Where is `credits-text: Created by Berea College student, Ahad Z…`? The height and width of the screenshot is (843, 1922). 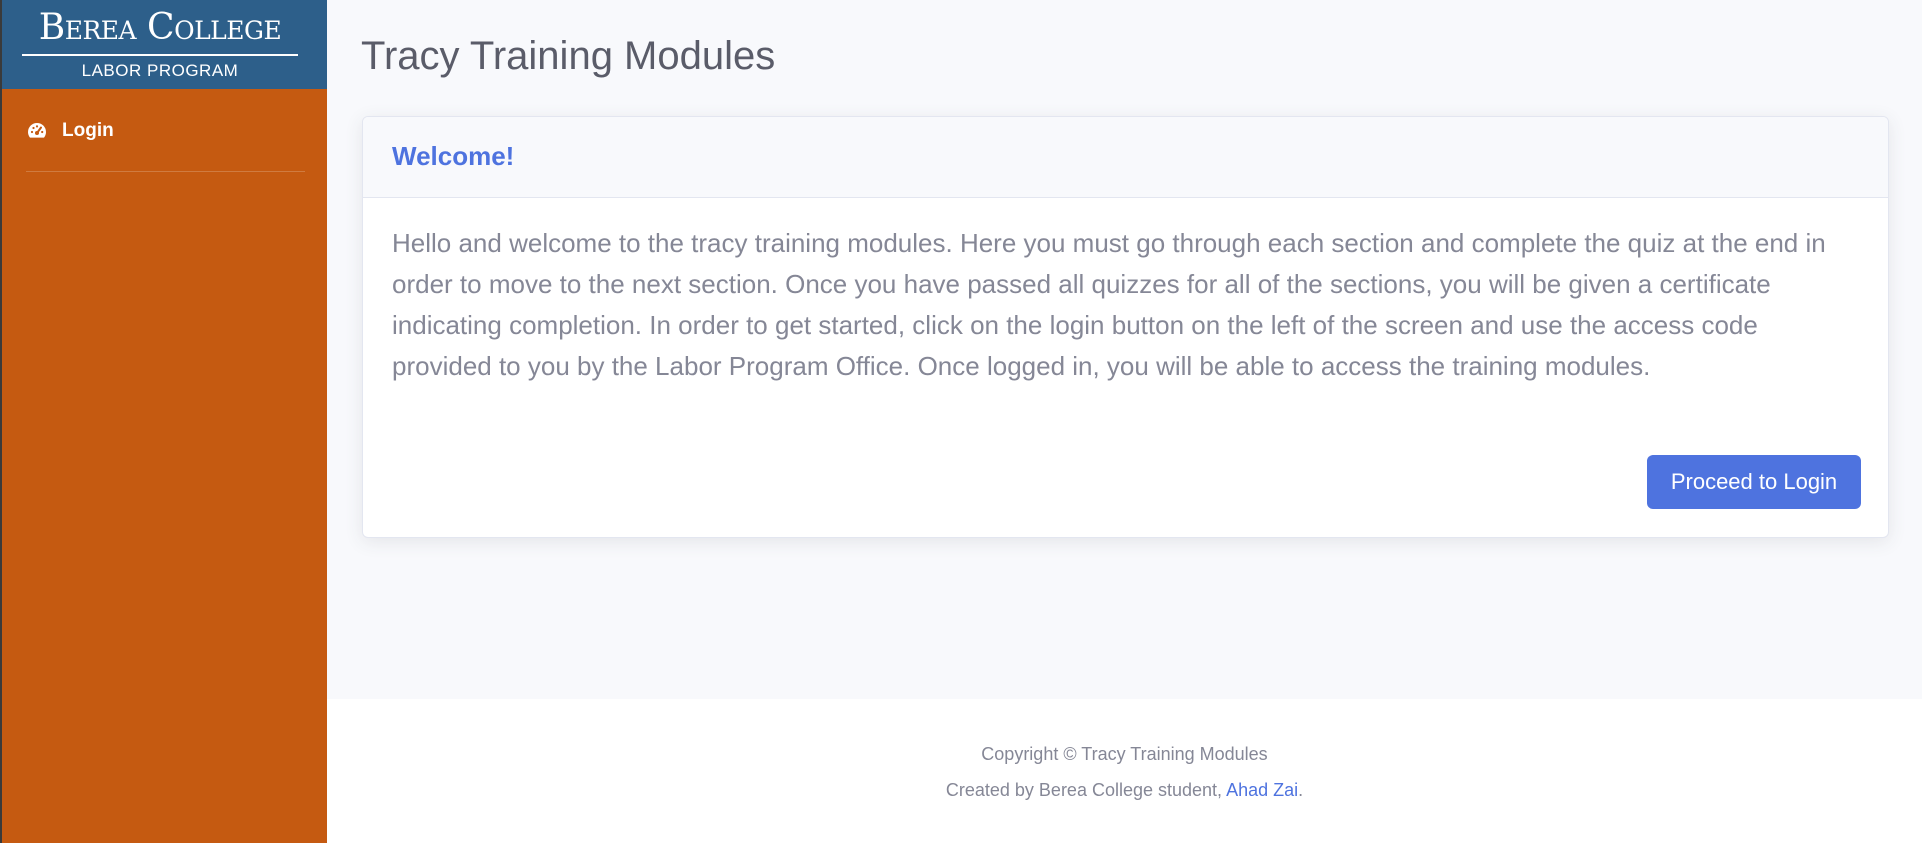 credits-text: Created by Berea College student, Ahad Z… is located at coordinates (1124, 790).